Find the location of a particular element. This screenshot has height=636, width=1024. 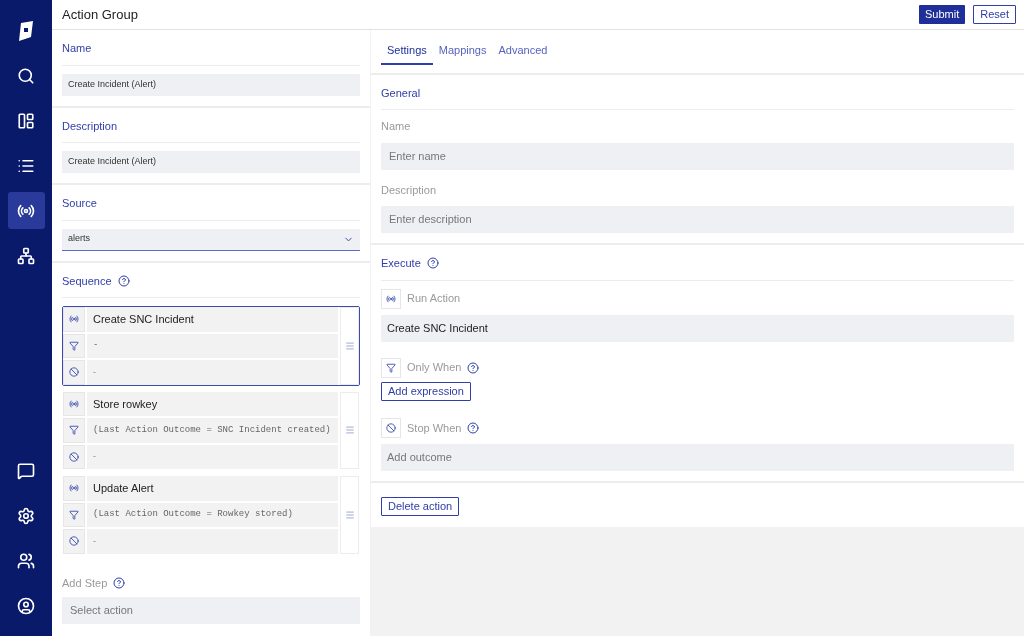

sequence-step: Create SNC Incident - - is located at coordinates (211, 346).